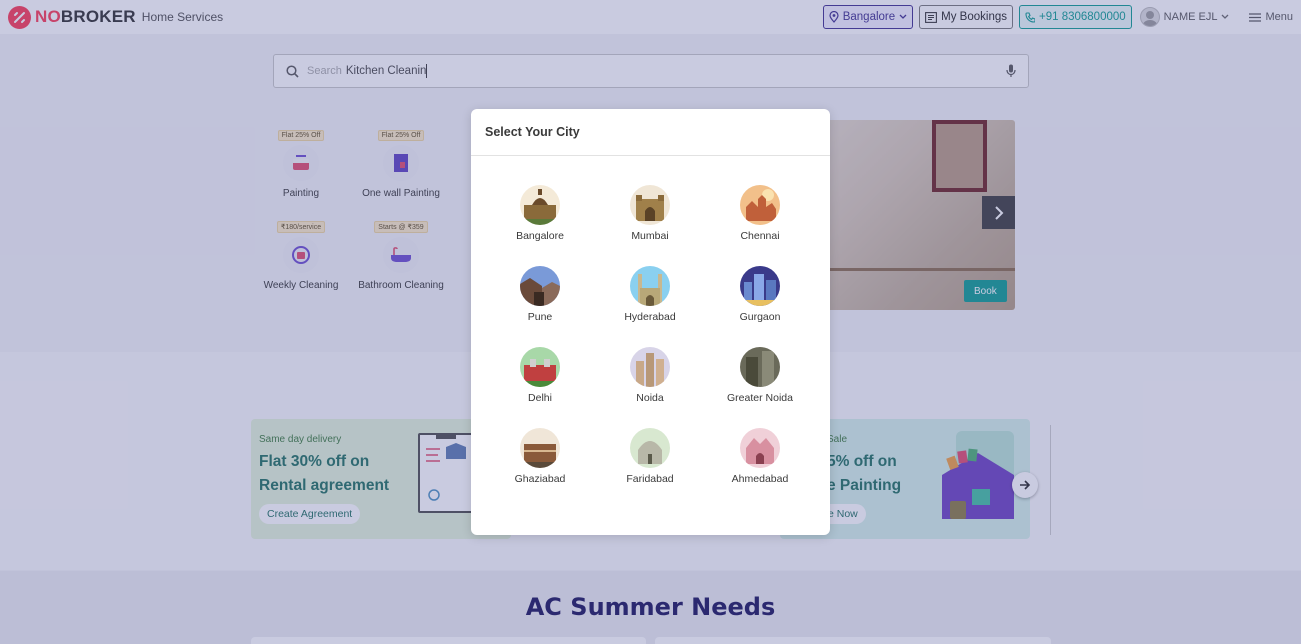 This screenshot has width=1301, height=644. Describe the element at coordinates (650, 335) in the screenshot. I see `city-grid: Bangalore Mumbai Chennai Pune Hyderabad` at that location.